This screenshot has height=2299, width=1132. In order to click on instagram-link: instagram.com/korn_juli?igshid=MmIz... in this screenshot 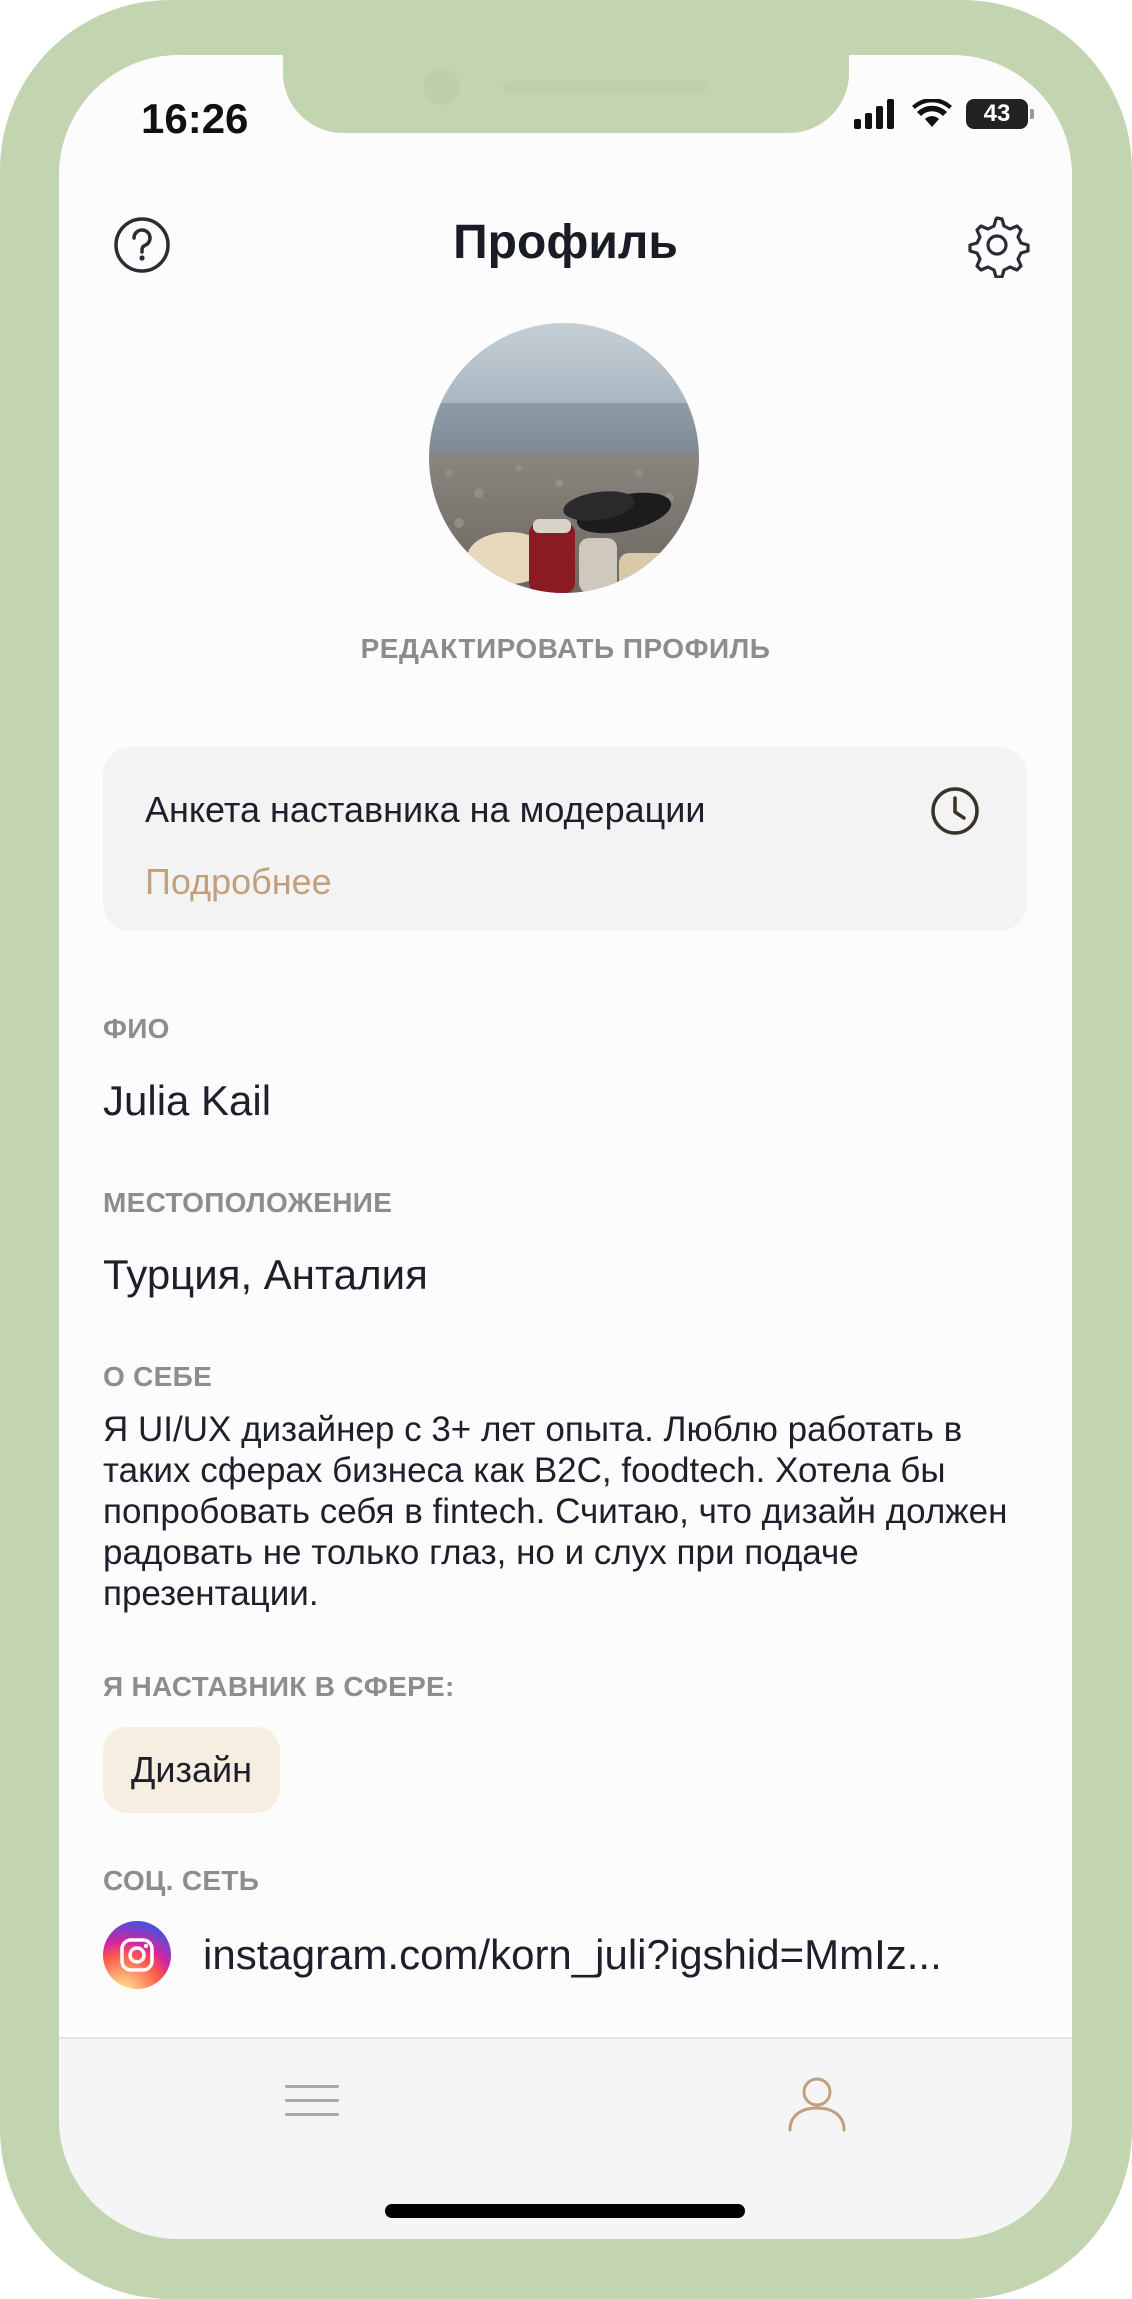, I will do `click(572, 1955)`.